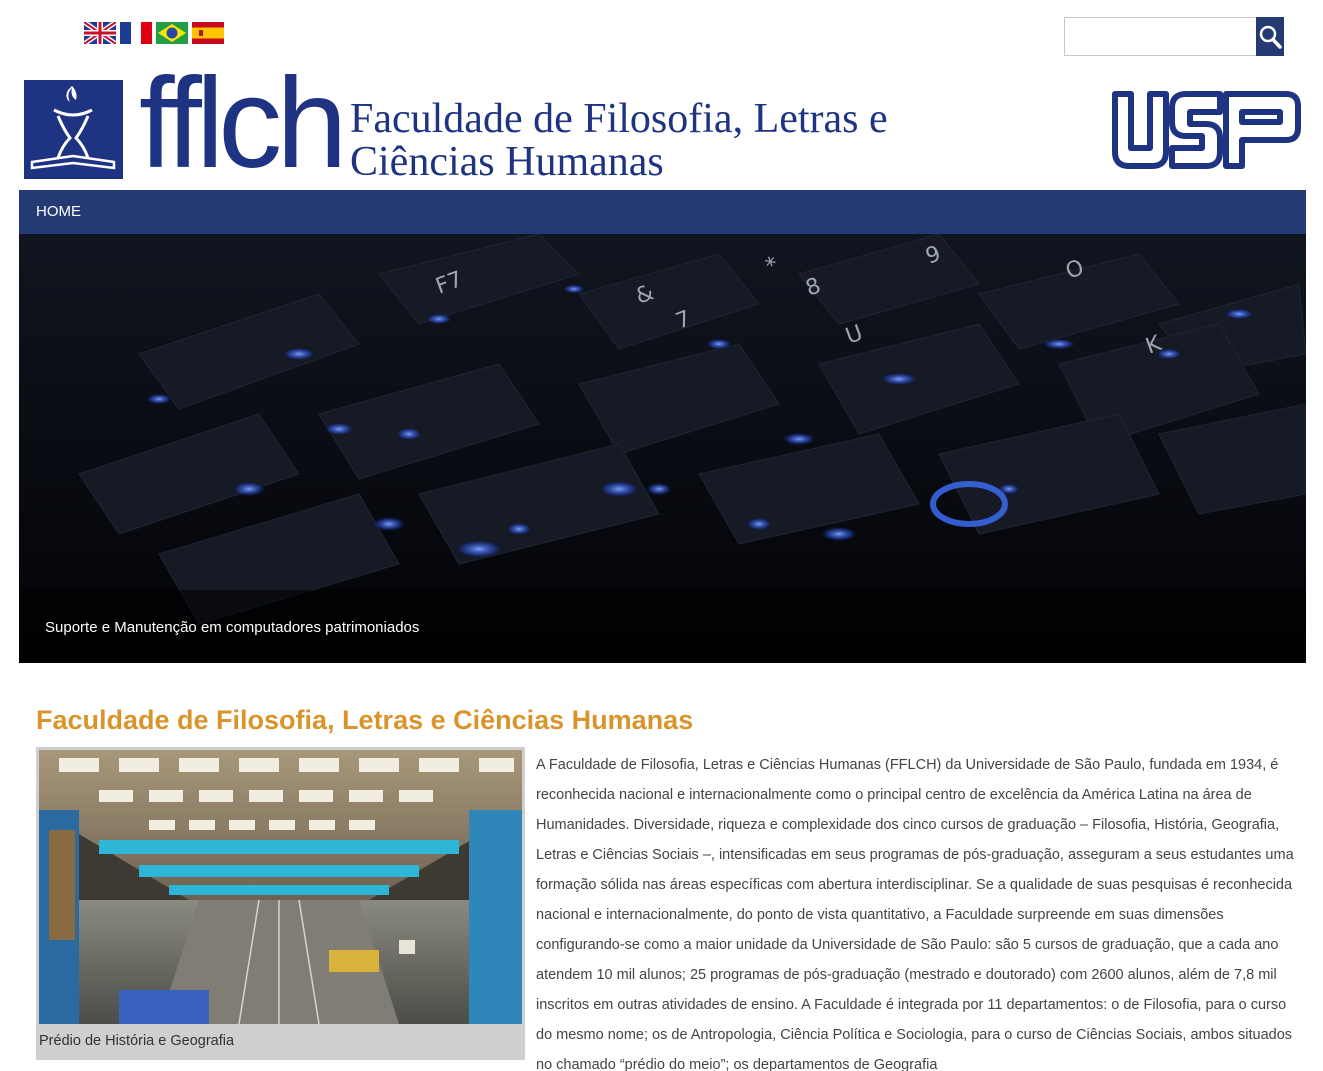 This screenshot has height=1071, width=1323. I want to click on building-figure: Prédio de História e Geografia, so click(280, 903).